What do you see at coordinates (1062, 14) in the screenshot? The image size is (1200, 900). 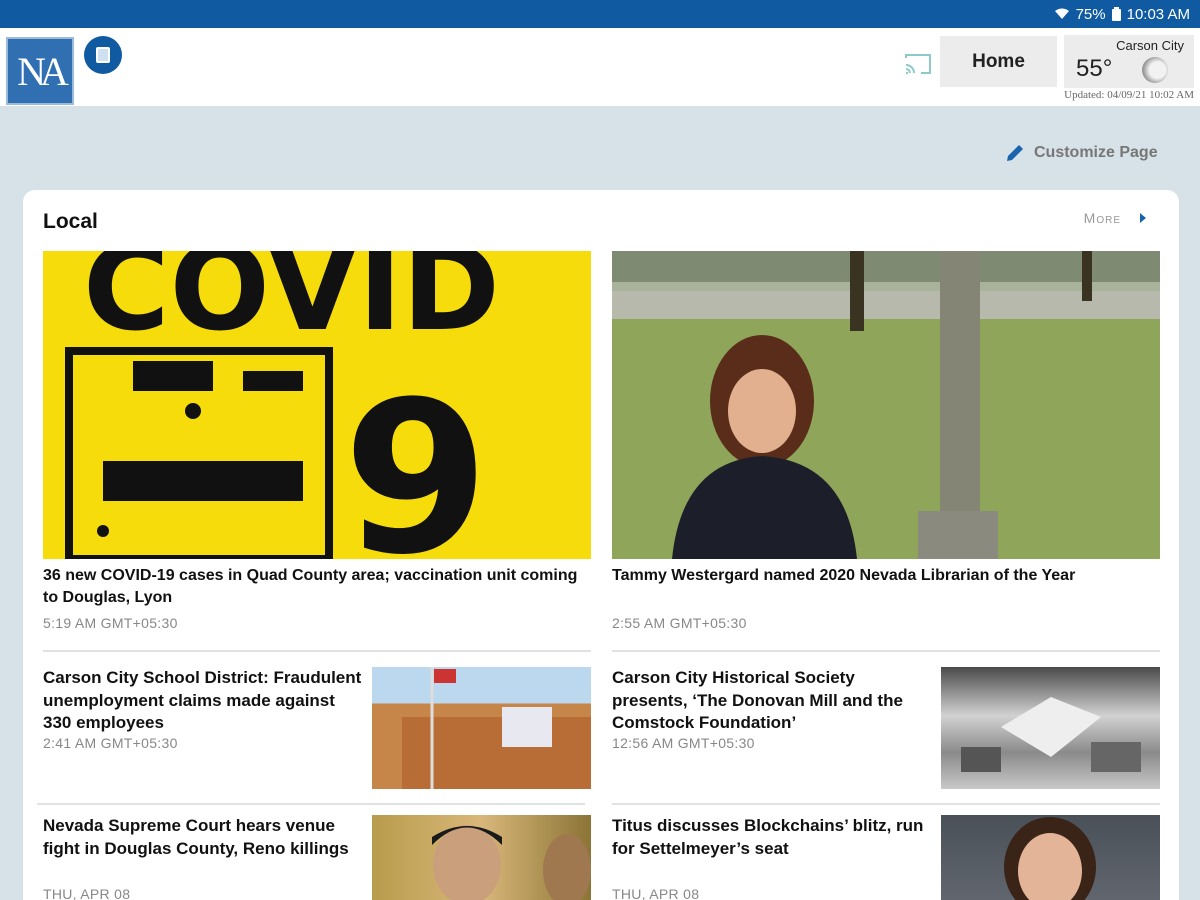 I see `wifi-icon` at bounding box center [1062, 14].